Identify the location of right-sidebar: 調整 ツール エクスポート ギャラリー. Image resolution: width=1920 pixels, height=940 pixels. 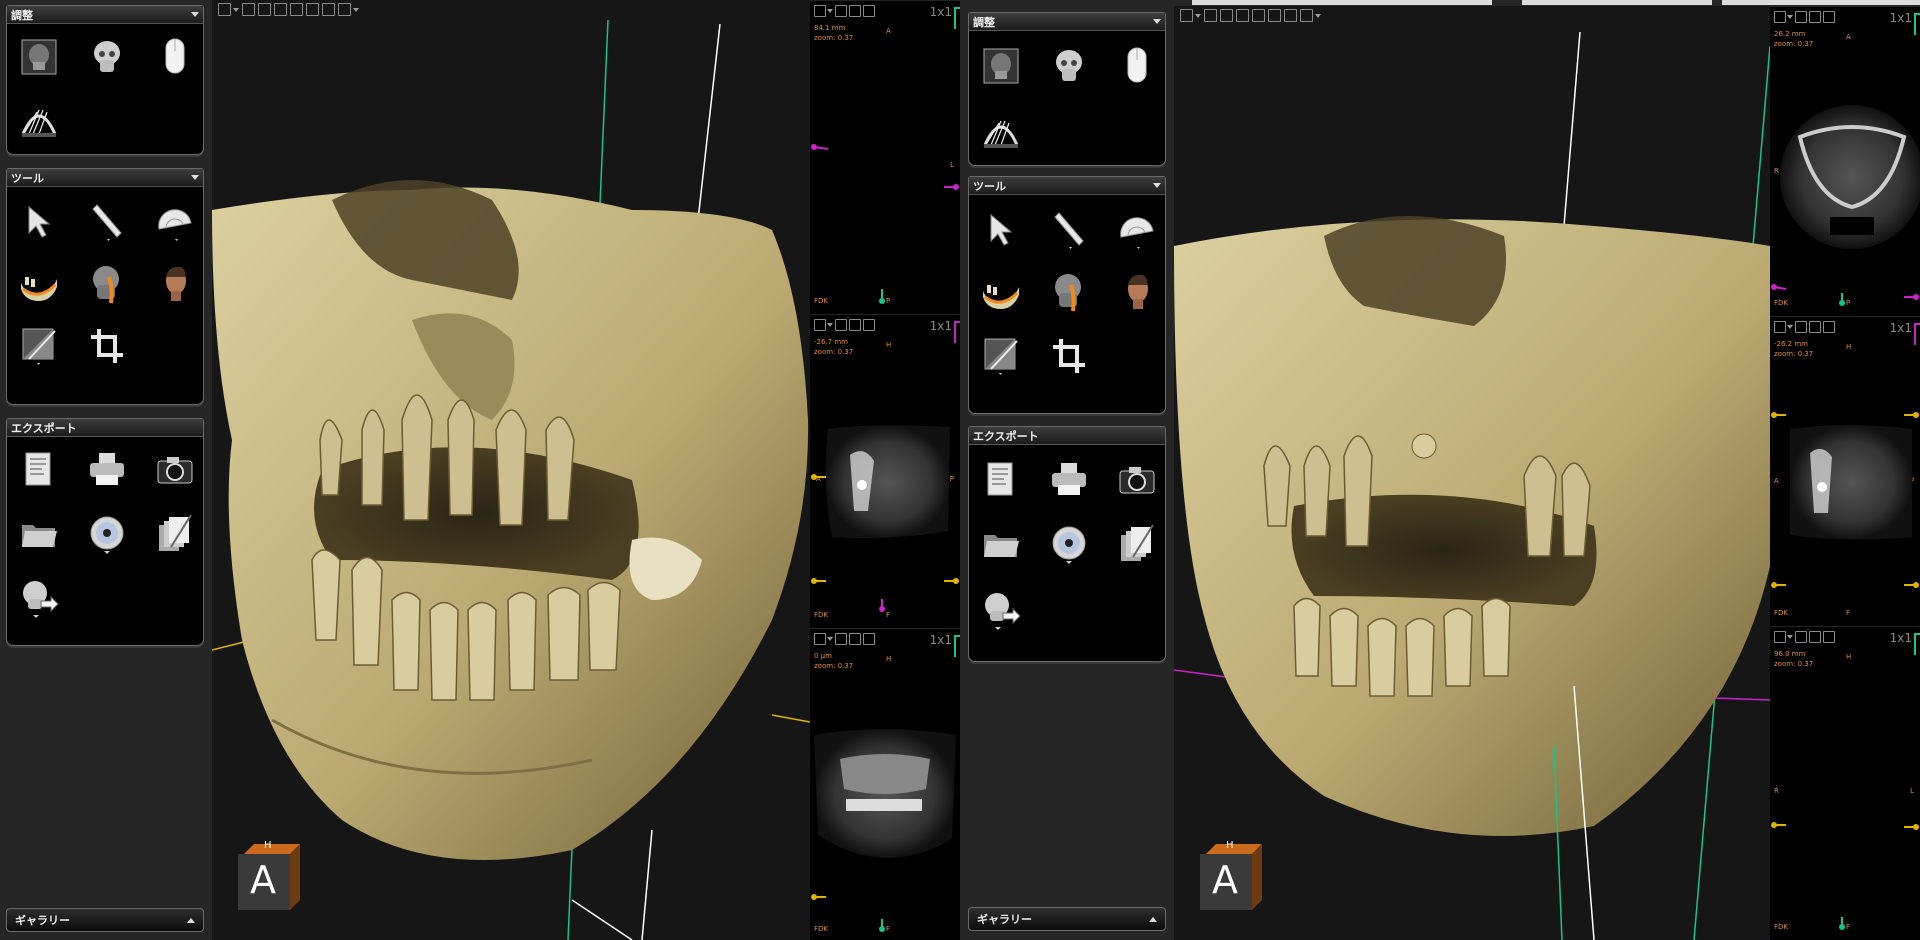
(1065, 470).